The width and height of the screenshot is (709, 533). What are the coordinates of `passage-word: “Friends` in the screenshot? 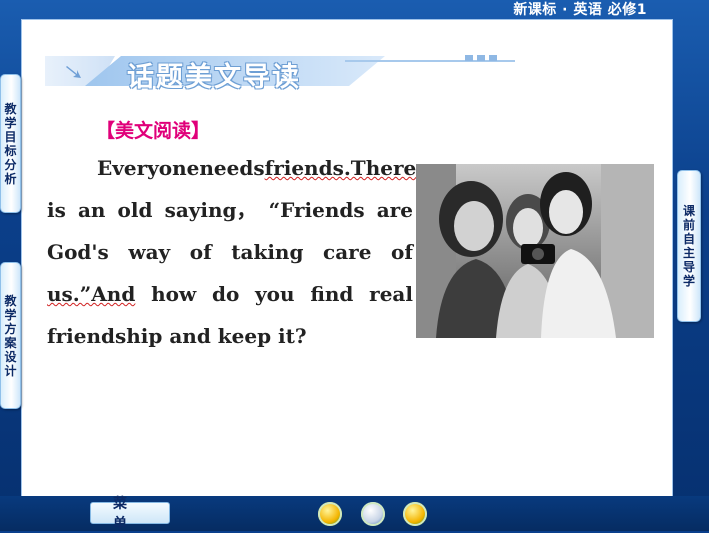 It's located at (316, 210).